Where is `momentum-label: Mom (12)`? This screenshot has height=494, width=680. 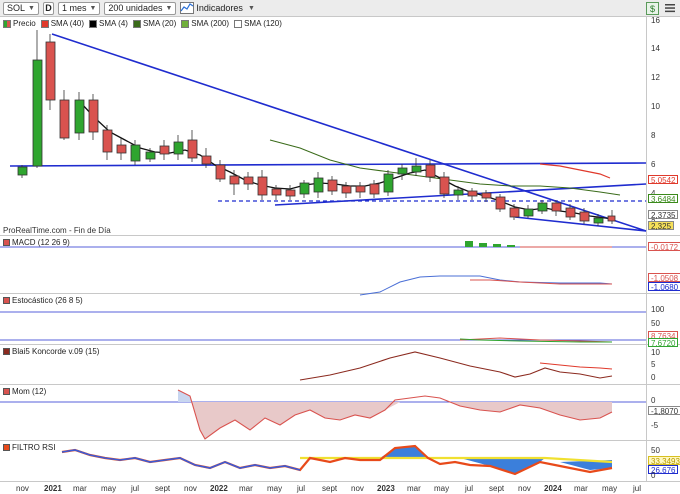
momentum-label: Mom (12) is located at coordinates (24, 391).